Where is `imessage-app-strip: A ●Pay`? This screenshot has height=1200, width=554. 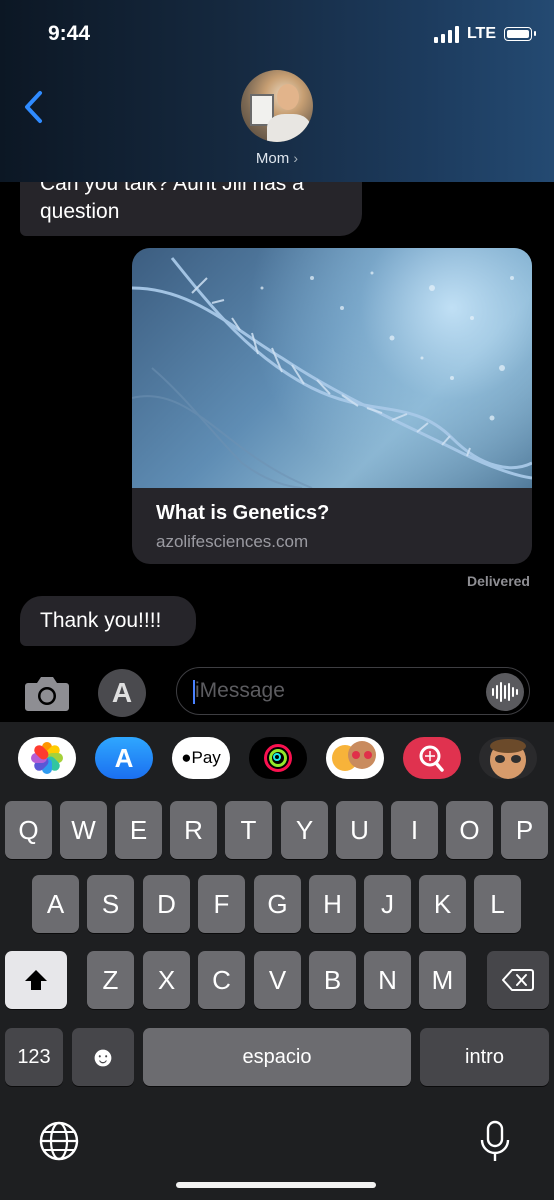
imessage-app-strip: A ●Pay is located at coordinates (277, 758).